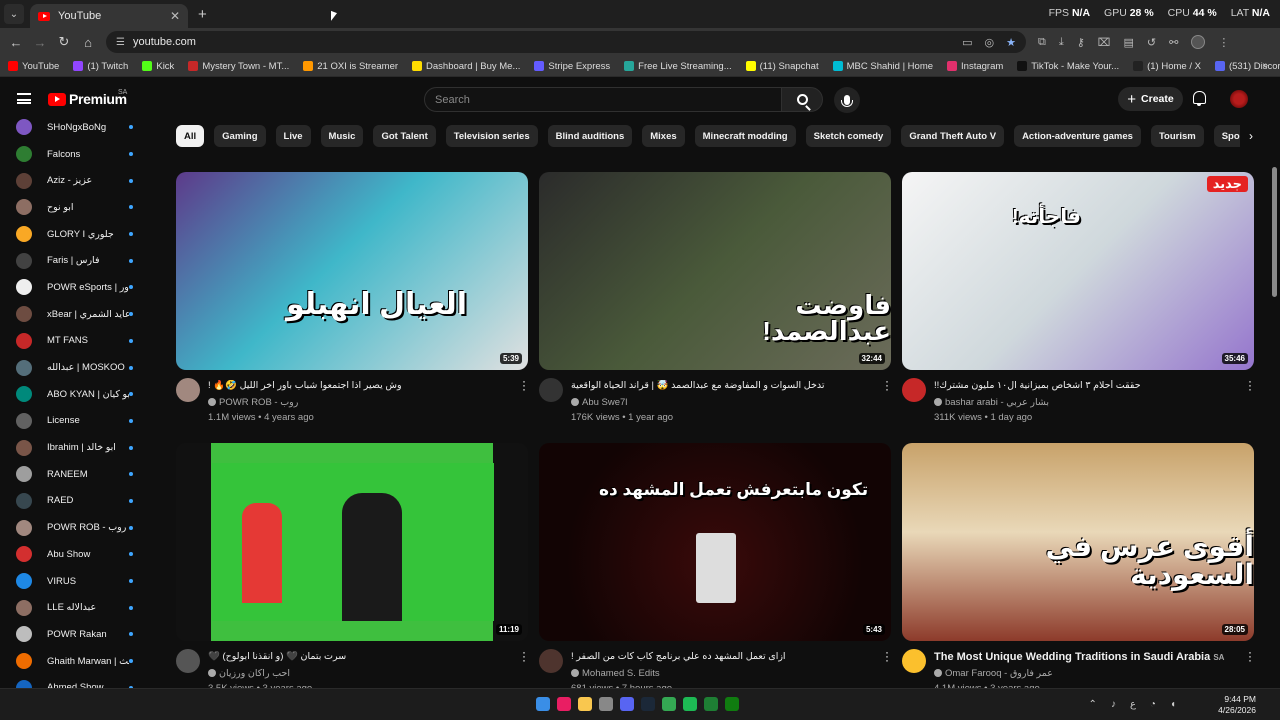 Image resolution: width=1280 pixels, height=720 pixels. Describe the element at coordinates (572, 66) in the screenshot. I see `bookmark-item: Stripe Express` at that location.